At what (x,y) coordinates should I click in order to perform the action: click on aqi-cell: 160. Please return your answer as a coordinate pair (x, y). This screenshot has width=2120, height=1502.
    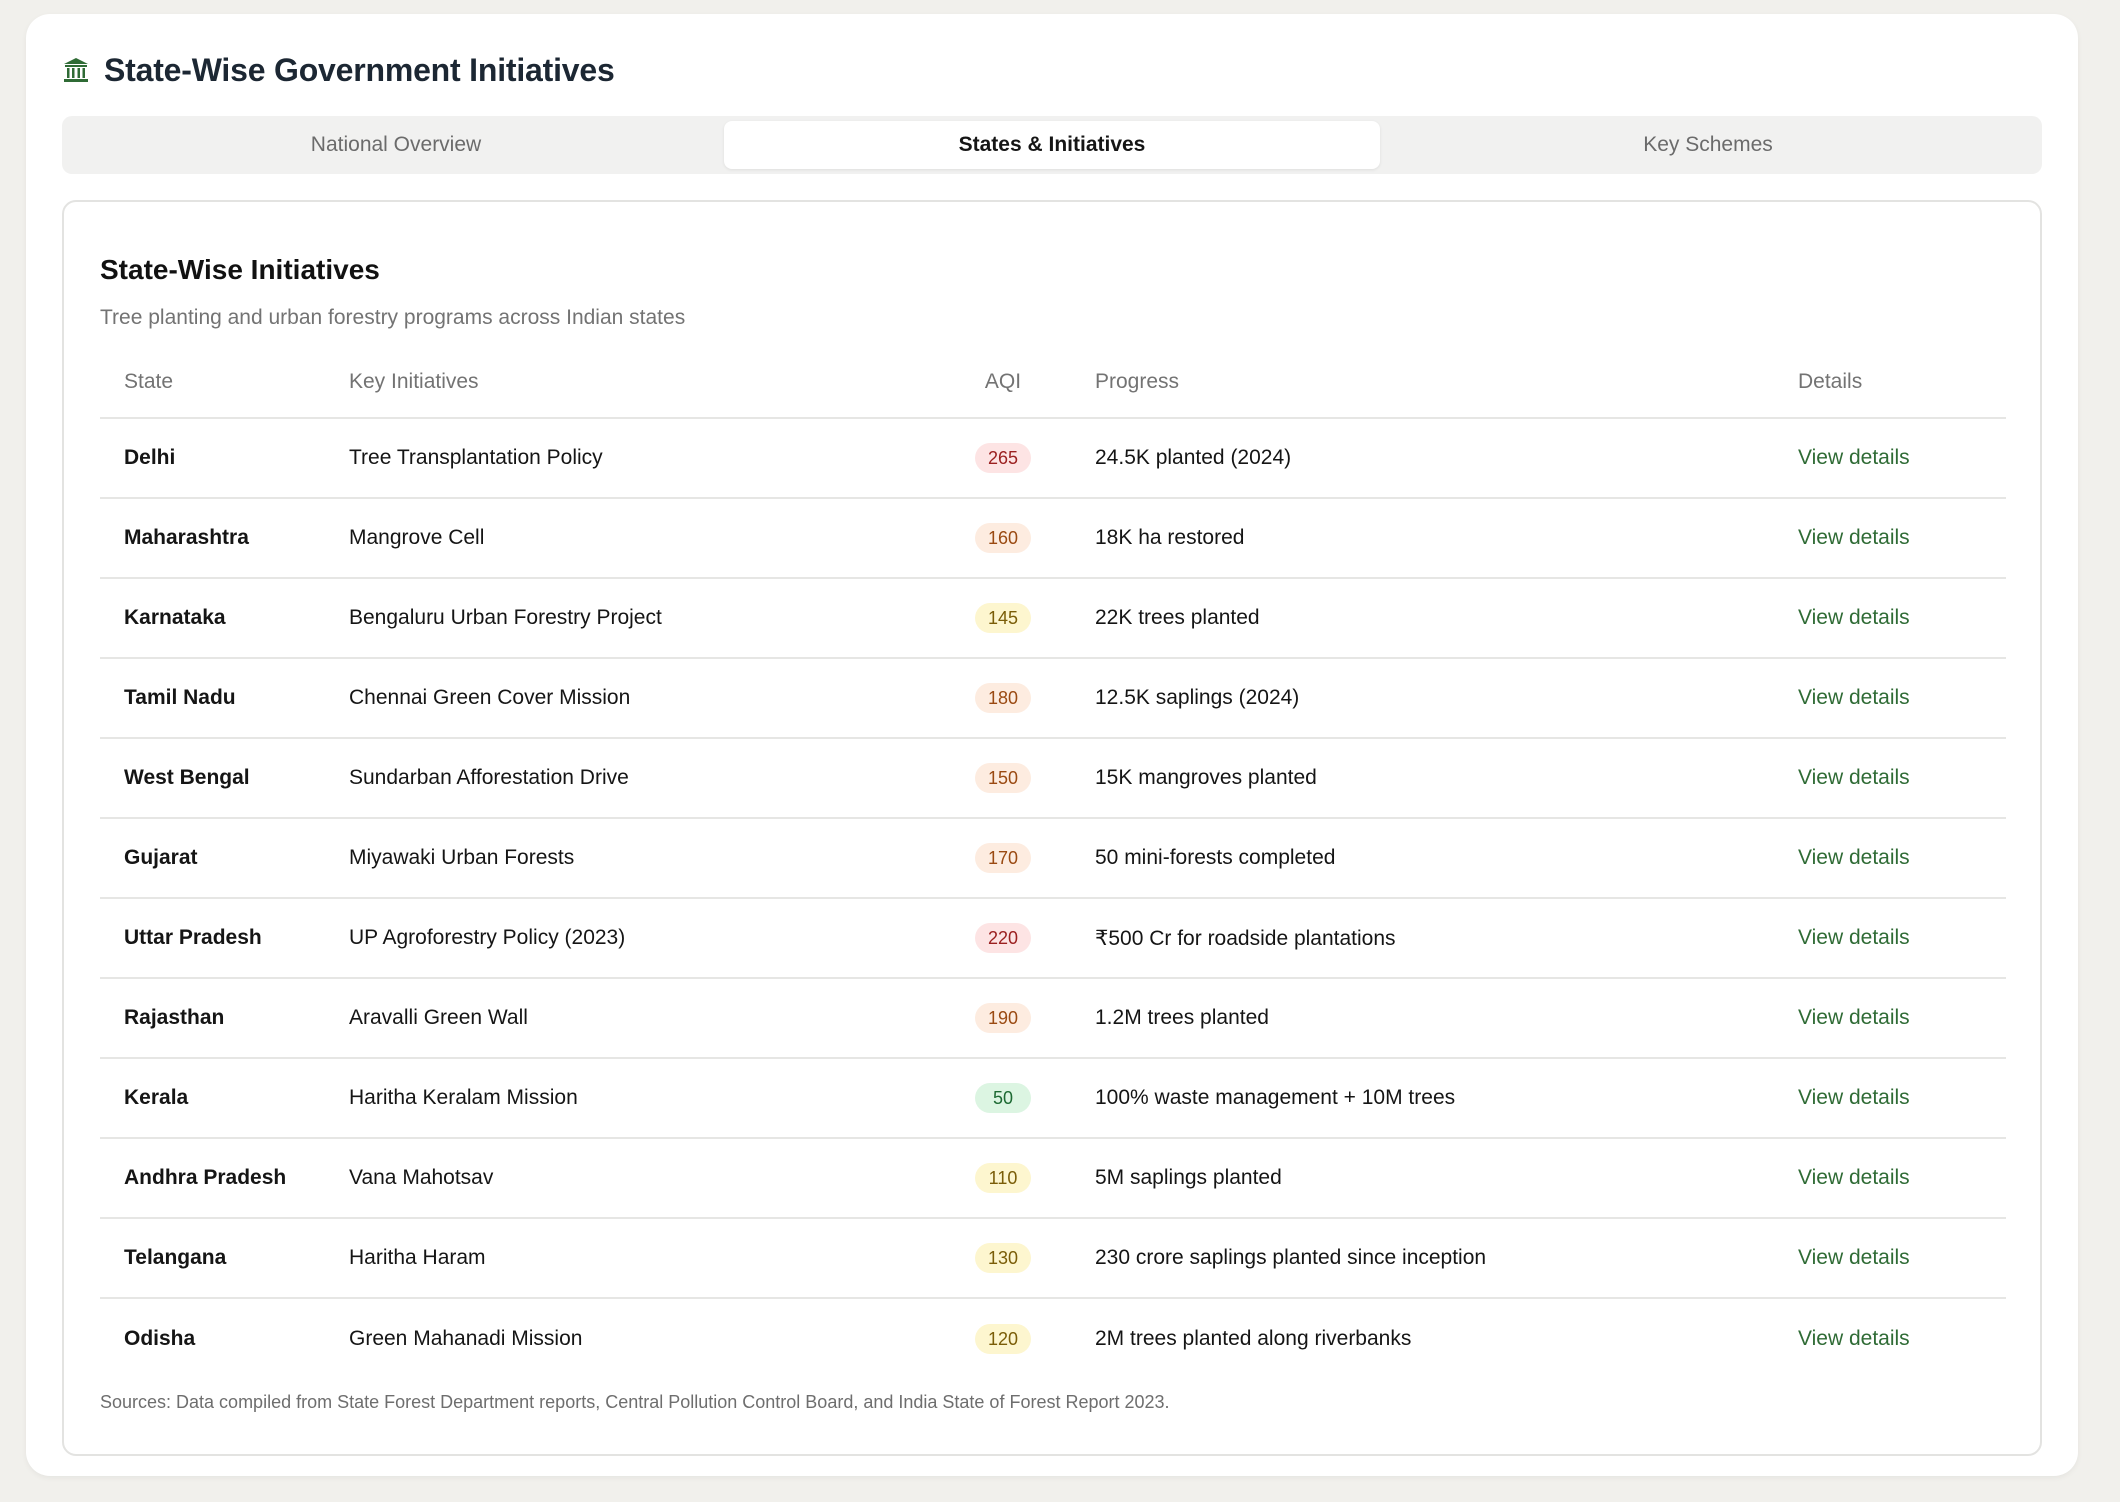
    Looking at the image, I should click on (1003, 538).